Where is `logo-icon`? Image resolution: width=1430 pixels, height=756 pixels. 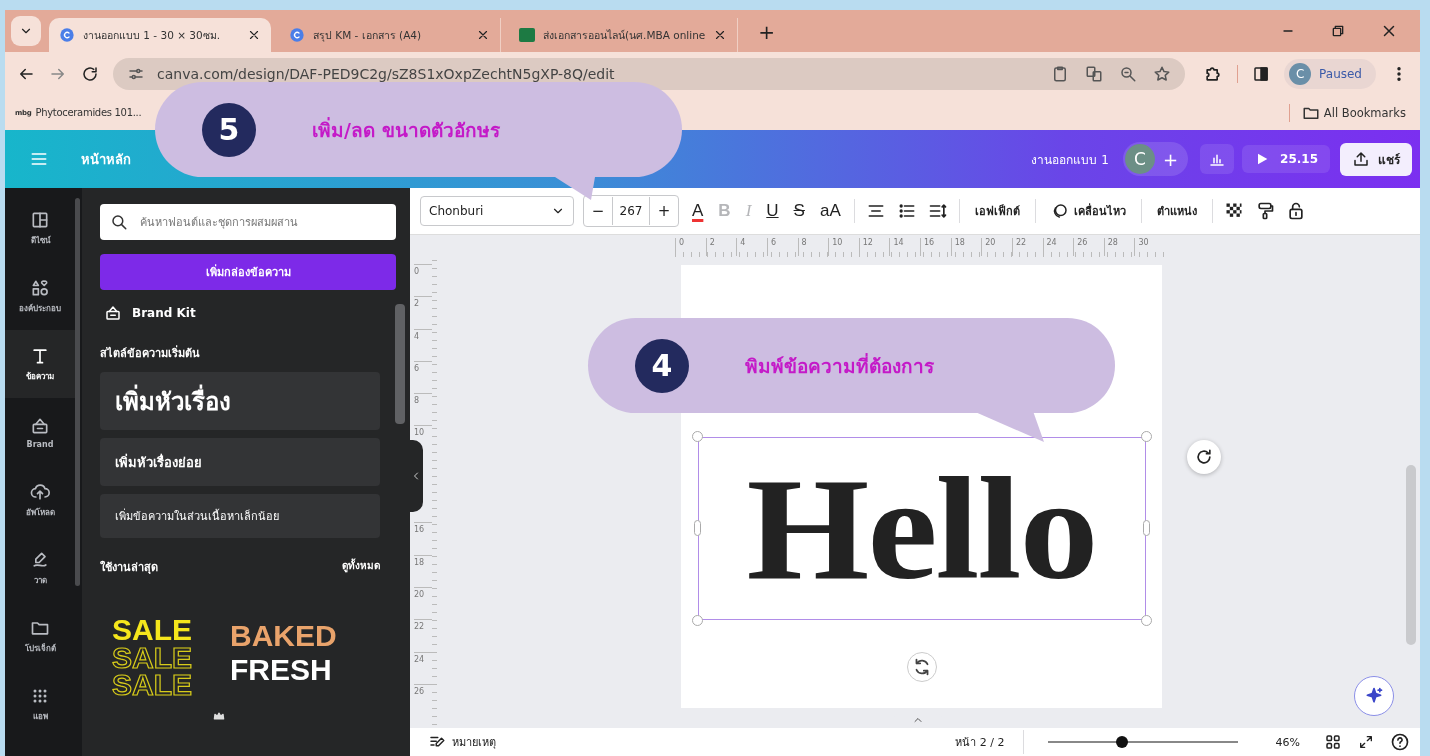
logo-icon is located at coordinates (297, 35).